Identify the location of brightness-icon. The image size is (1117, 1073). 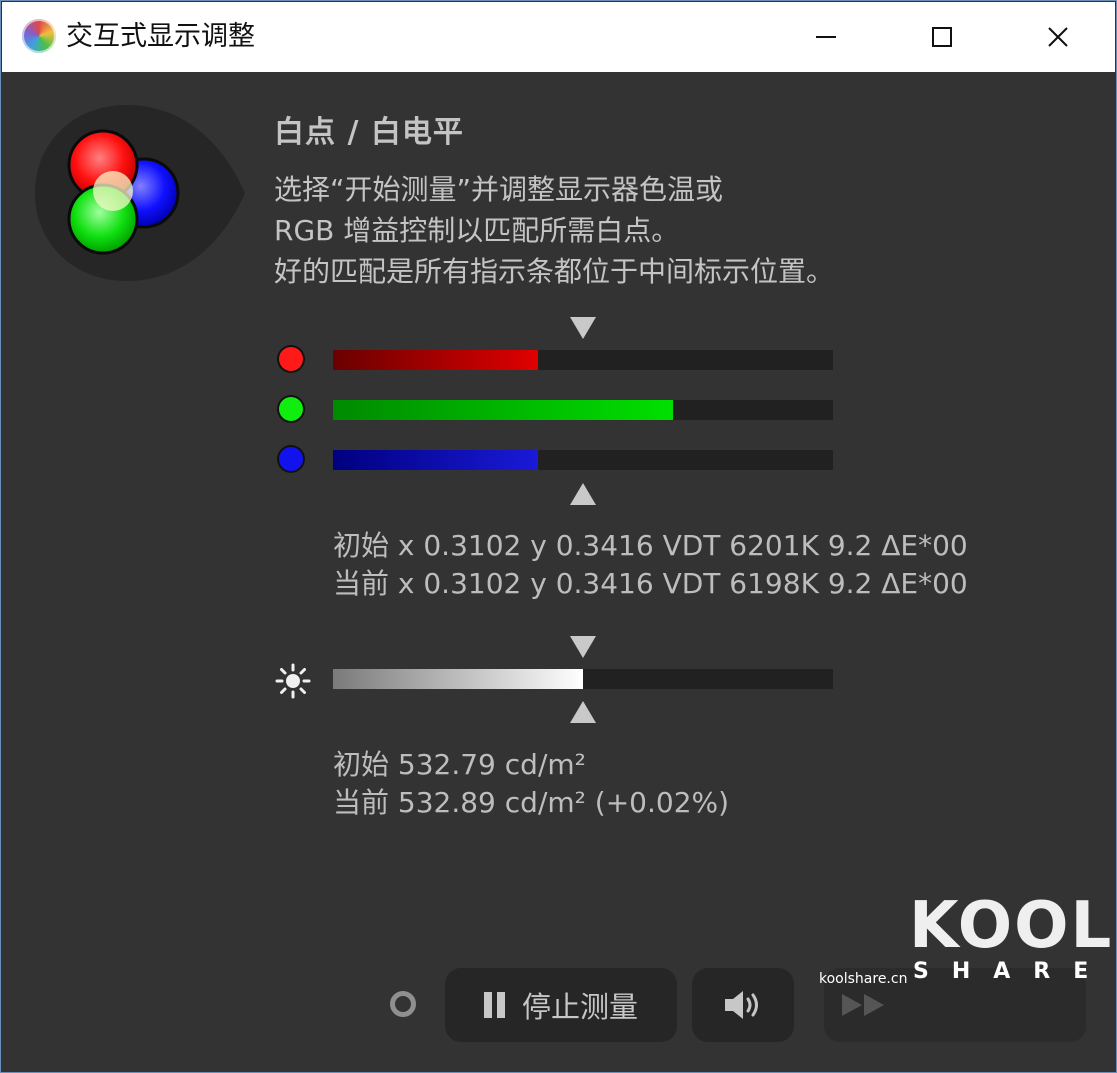
(293, 681).